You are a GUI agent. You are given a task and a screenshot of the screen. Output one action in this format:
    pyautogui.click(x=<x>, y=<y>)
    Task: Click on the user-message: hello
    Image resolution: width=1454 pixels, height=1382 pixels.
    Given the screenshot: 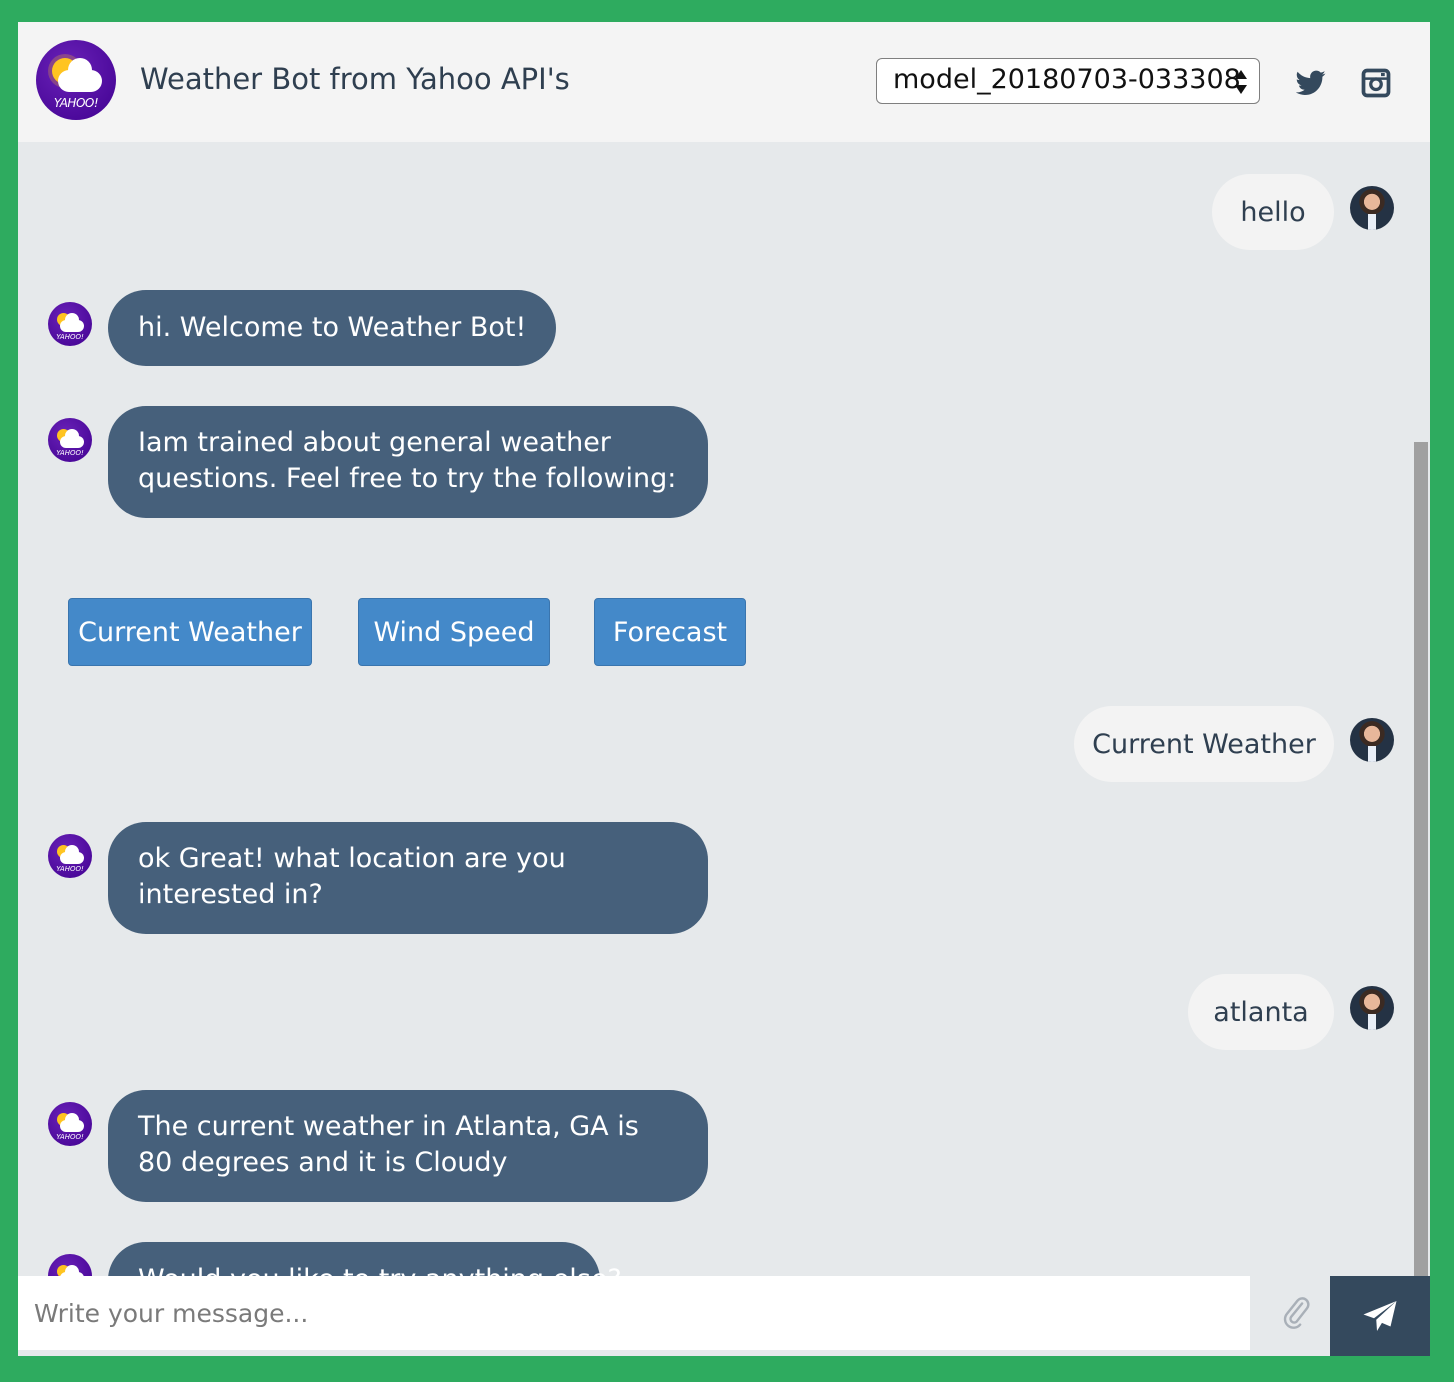 What is the action you would take?
    pyautogui.click(x=1273, y=212)
    